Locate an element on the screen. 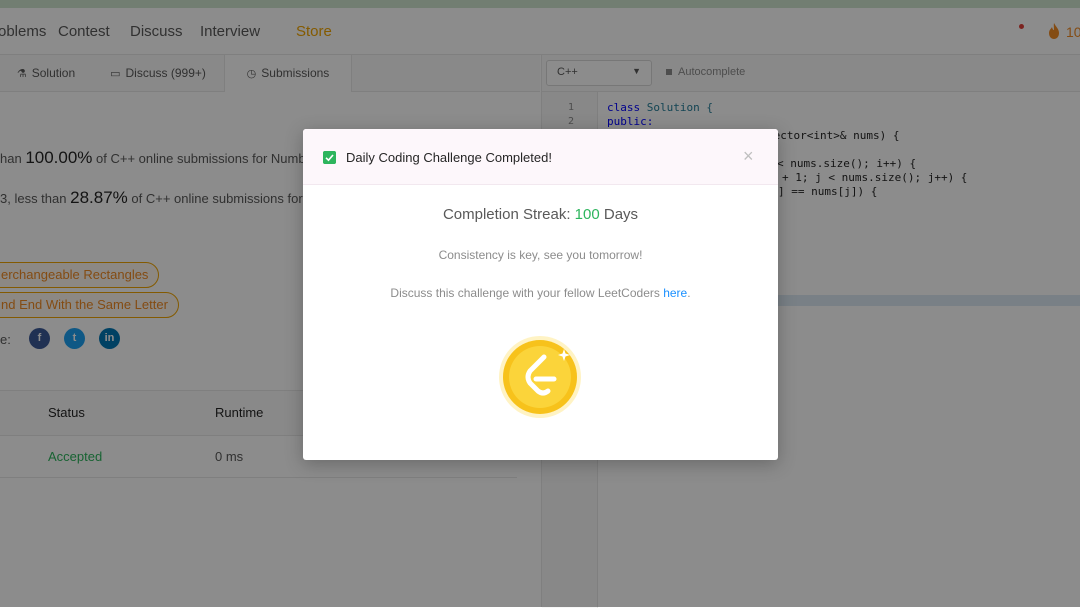 This screenshot has width=1080, height=608. modal-header: Daily Coding Challenge Completed! × is located at coordinates (540, 157).